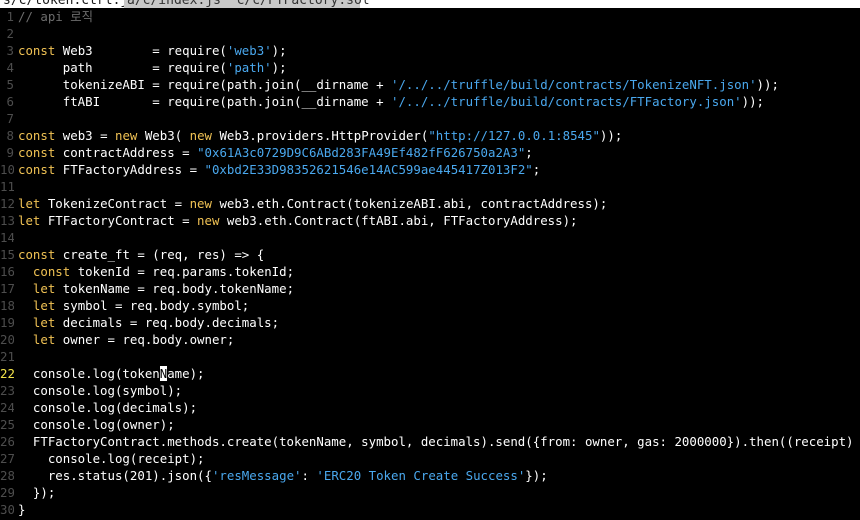  Describe the element at coordinates (247, 4) in the screenshot. I see `tab-index-ftfactory: a/c/index.js c/c/FTFactory.sol` at that location.